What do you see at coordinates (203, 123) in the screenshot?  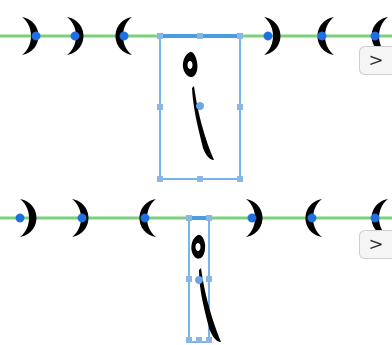 I see `glyph-alef-stroke` at bounding box center [203, 123].